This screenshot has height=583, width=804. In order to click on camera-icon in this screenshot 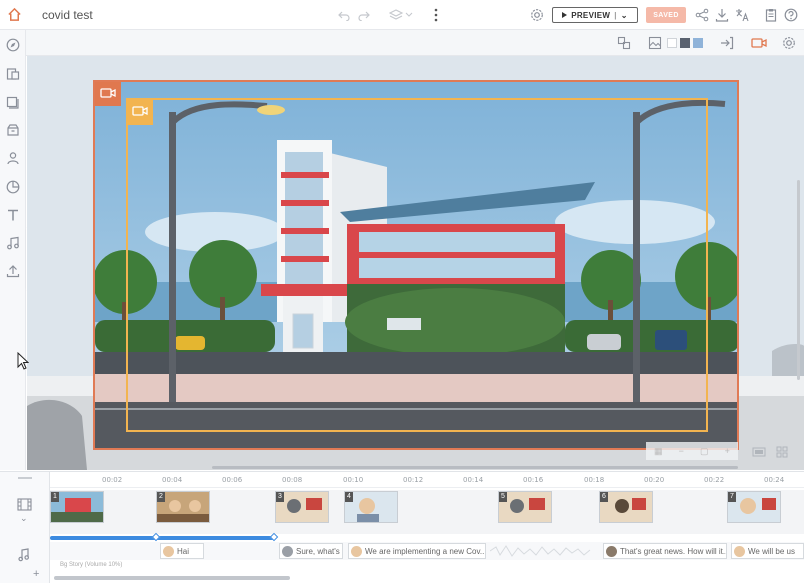, I will do `click(759, 43)`.